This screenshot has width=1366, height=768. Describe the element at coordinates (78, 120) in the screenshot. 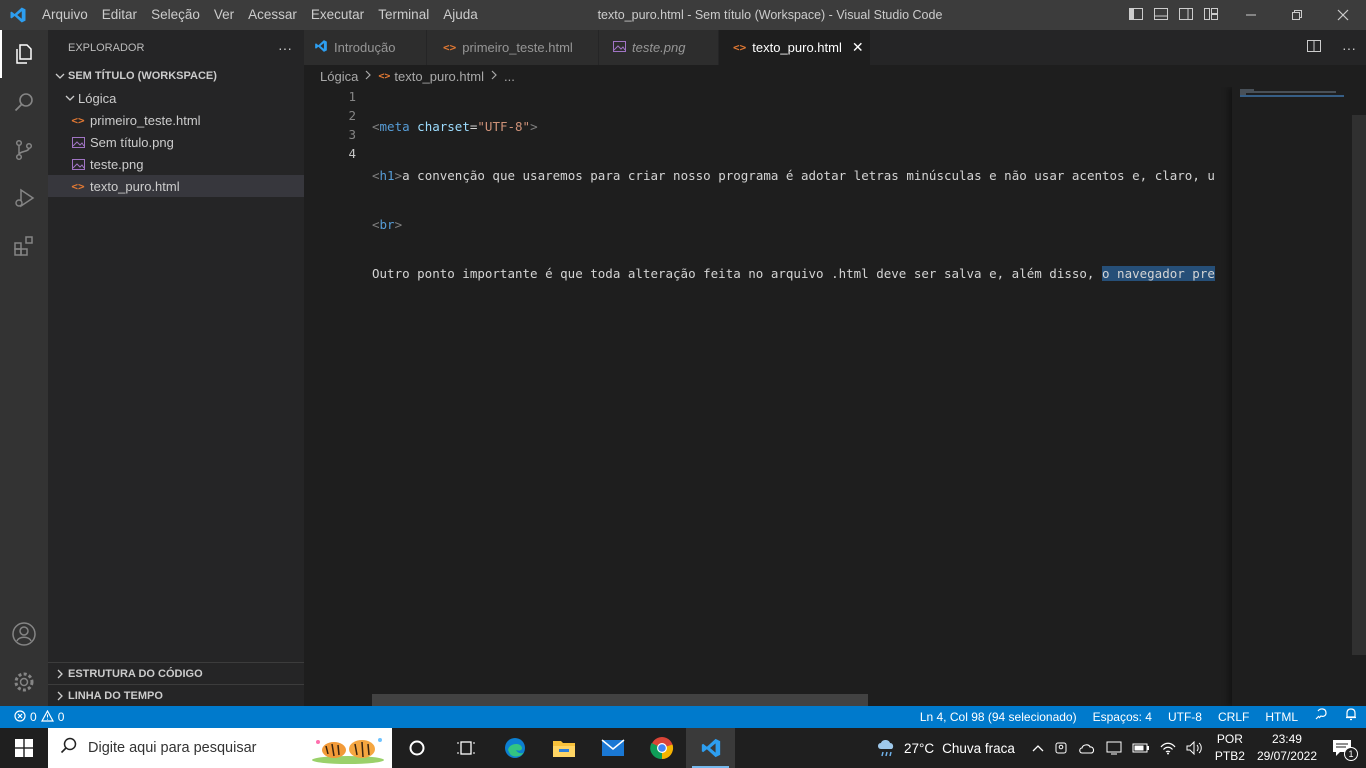

I see `html-file-icon: <>` at that location.